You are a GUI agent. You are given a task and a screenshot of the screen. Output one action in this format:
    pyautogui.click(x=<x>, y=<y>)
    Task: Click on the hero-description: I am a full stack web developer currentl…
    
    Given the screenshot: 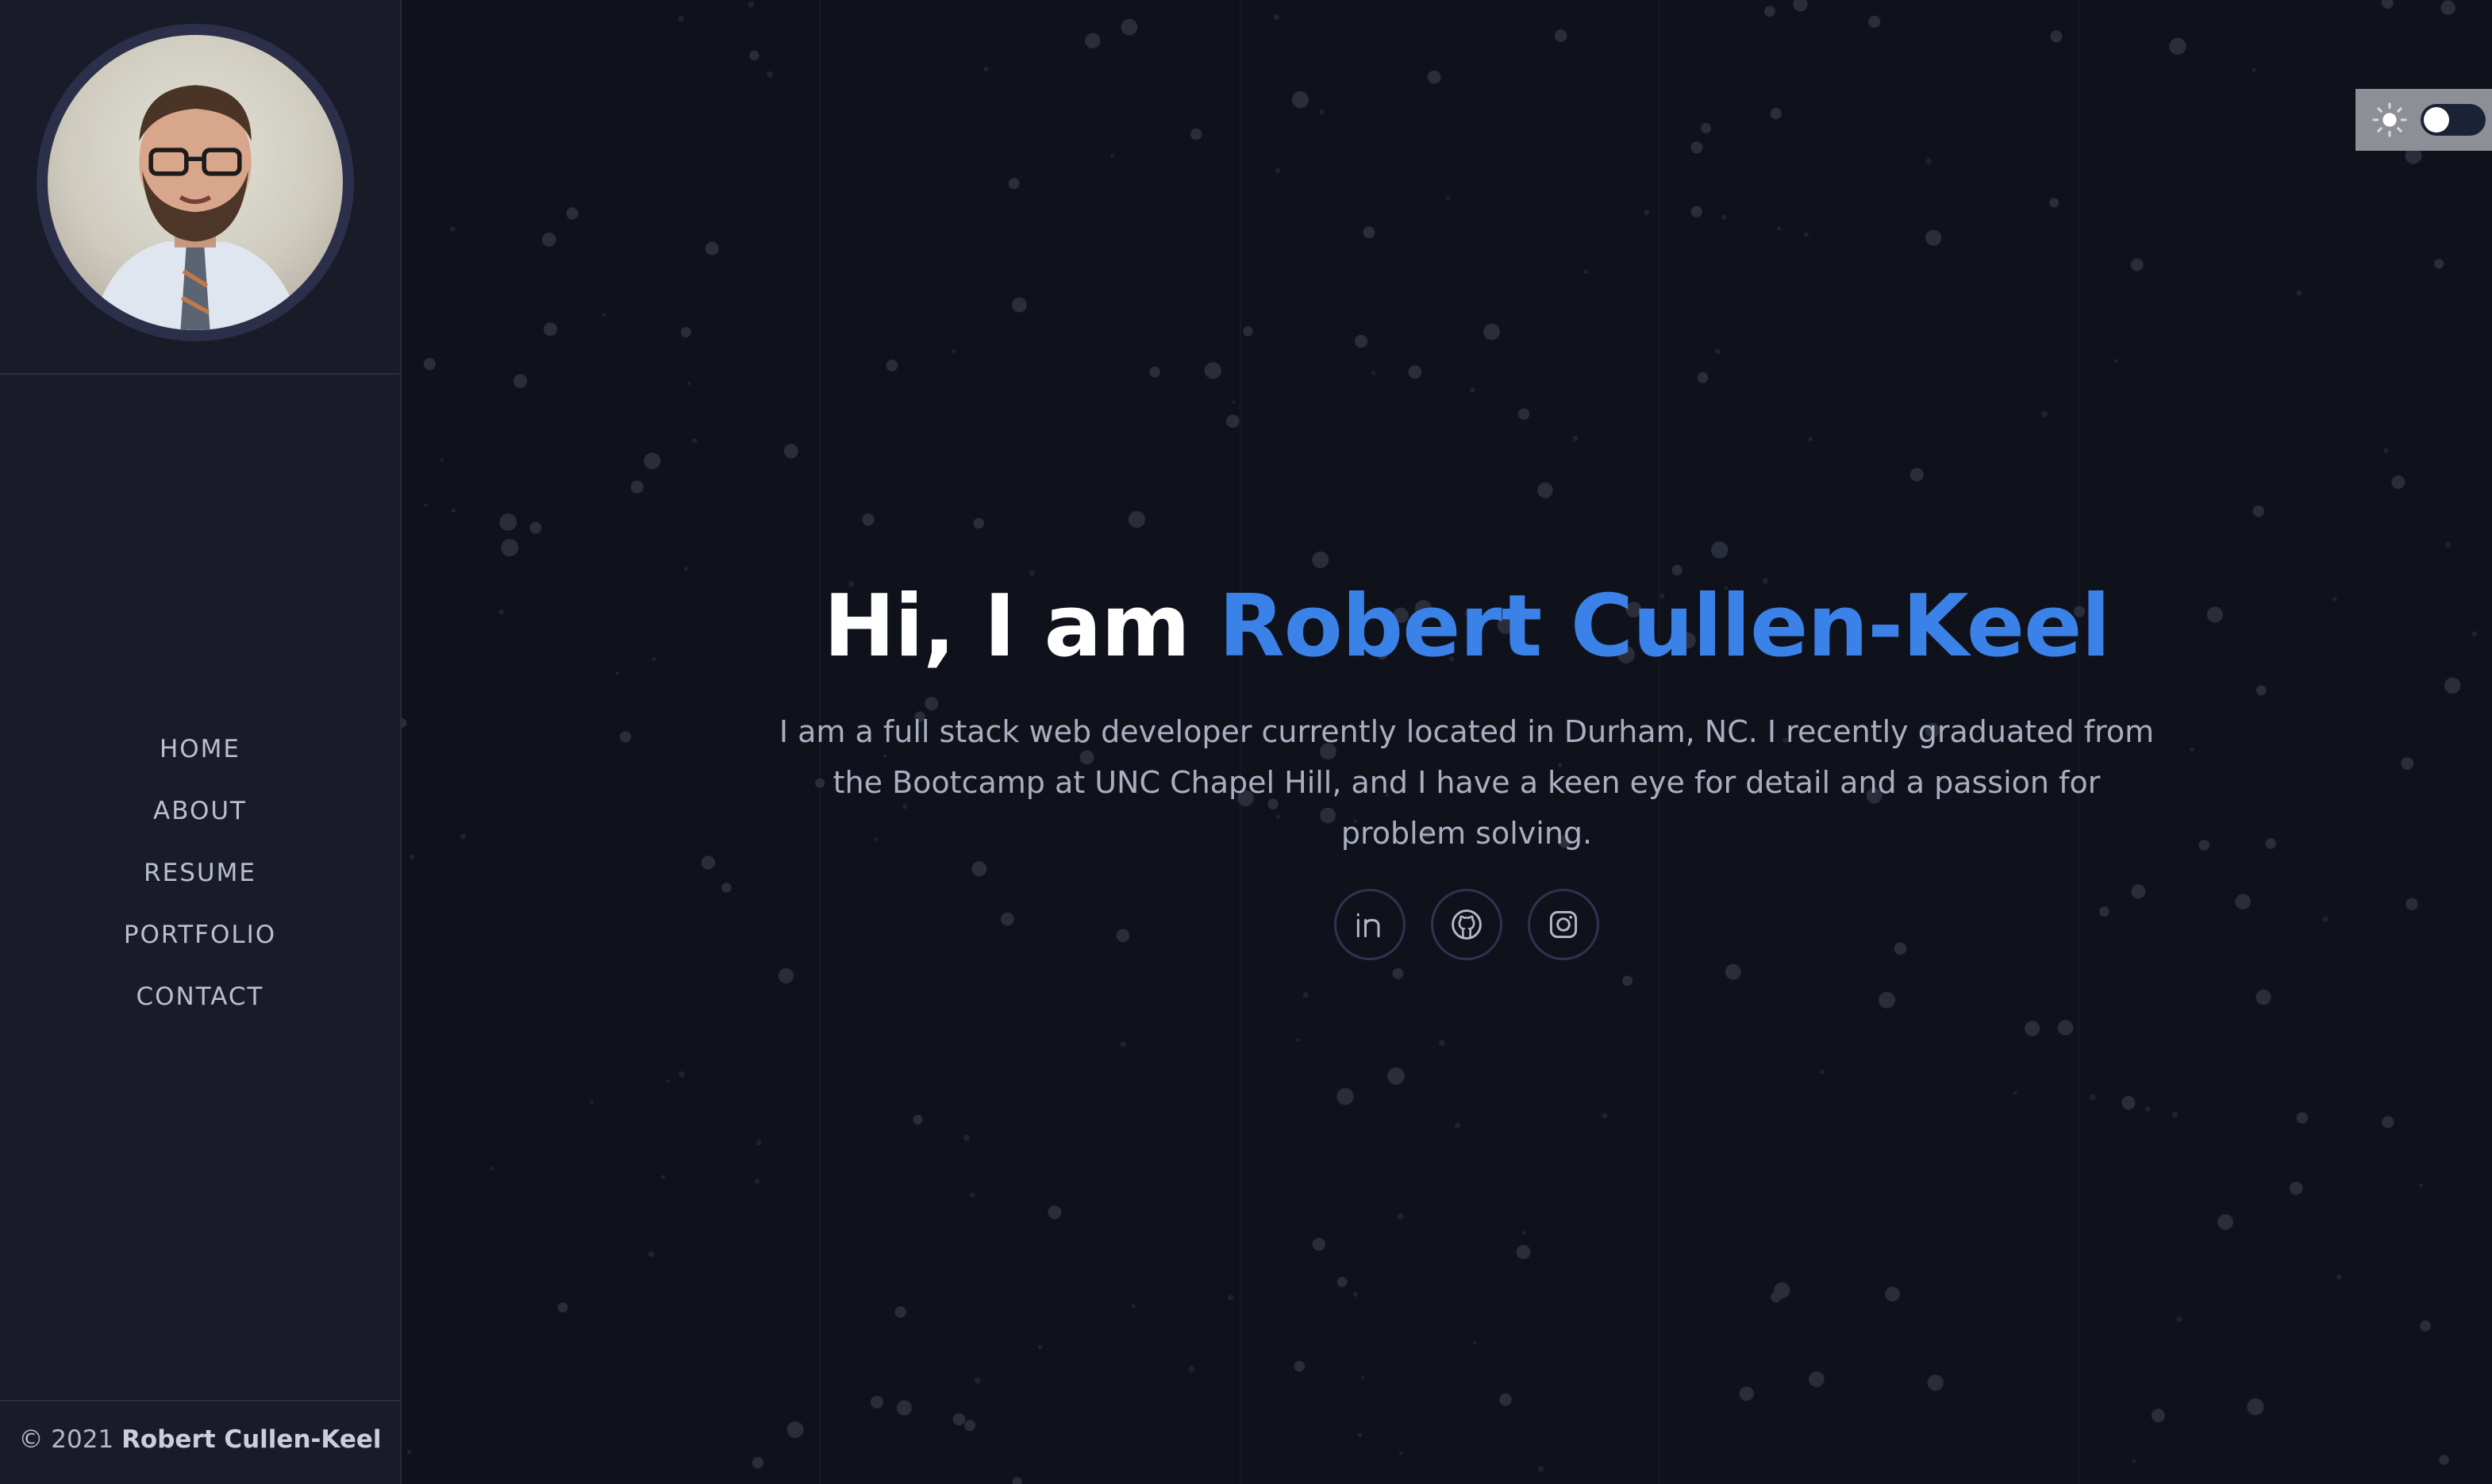 What is the action you would take?
    pyautogui.click(x=1467, y=782)
    